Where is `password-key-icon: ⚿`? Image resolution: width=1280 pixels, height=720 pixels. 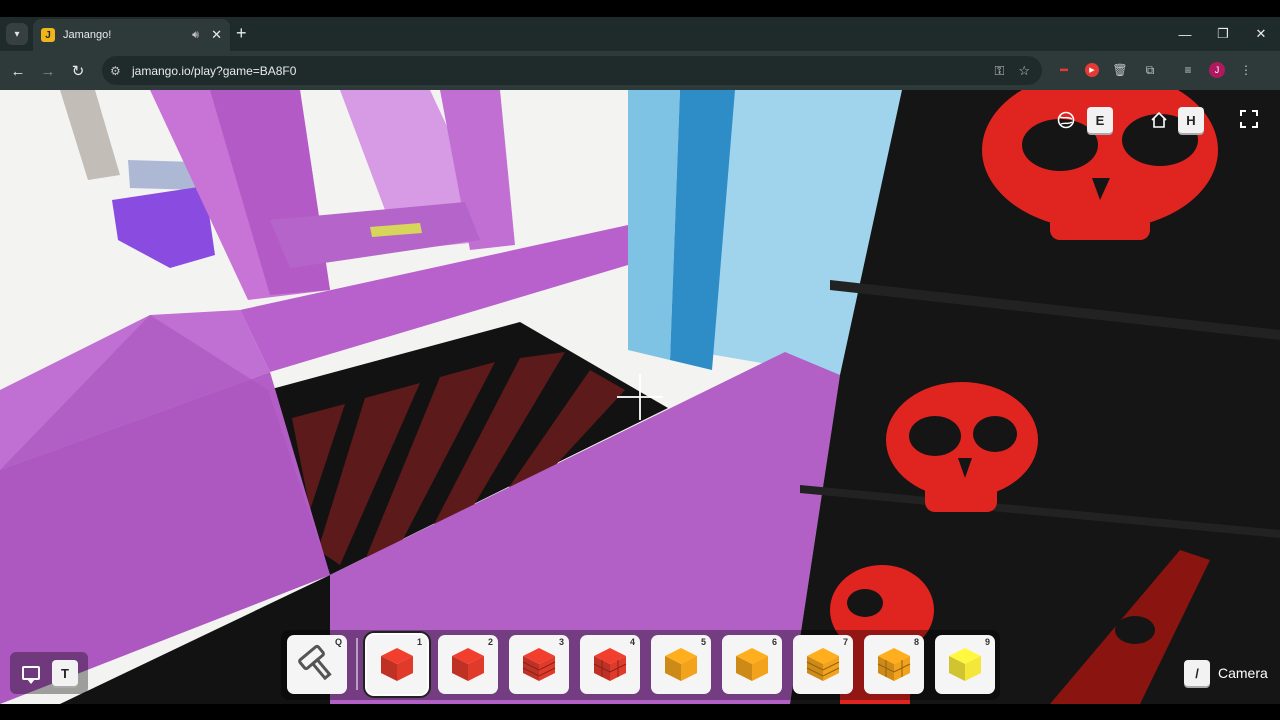 password-key-icon: ⚿ is located at coordinates (999, 71).